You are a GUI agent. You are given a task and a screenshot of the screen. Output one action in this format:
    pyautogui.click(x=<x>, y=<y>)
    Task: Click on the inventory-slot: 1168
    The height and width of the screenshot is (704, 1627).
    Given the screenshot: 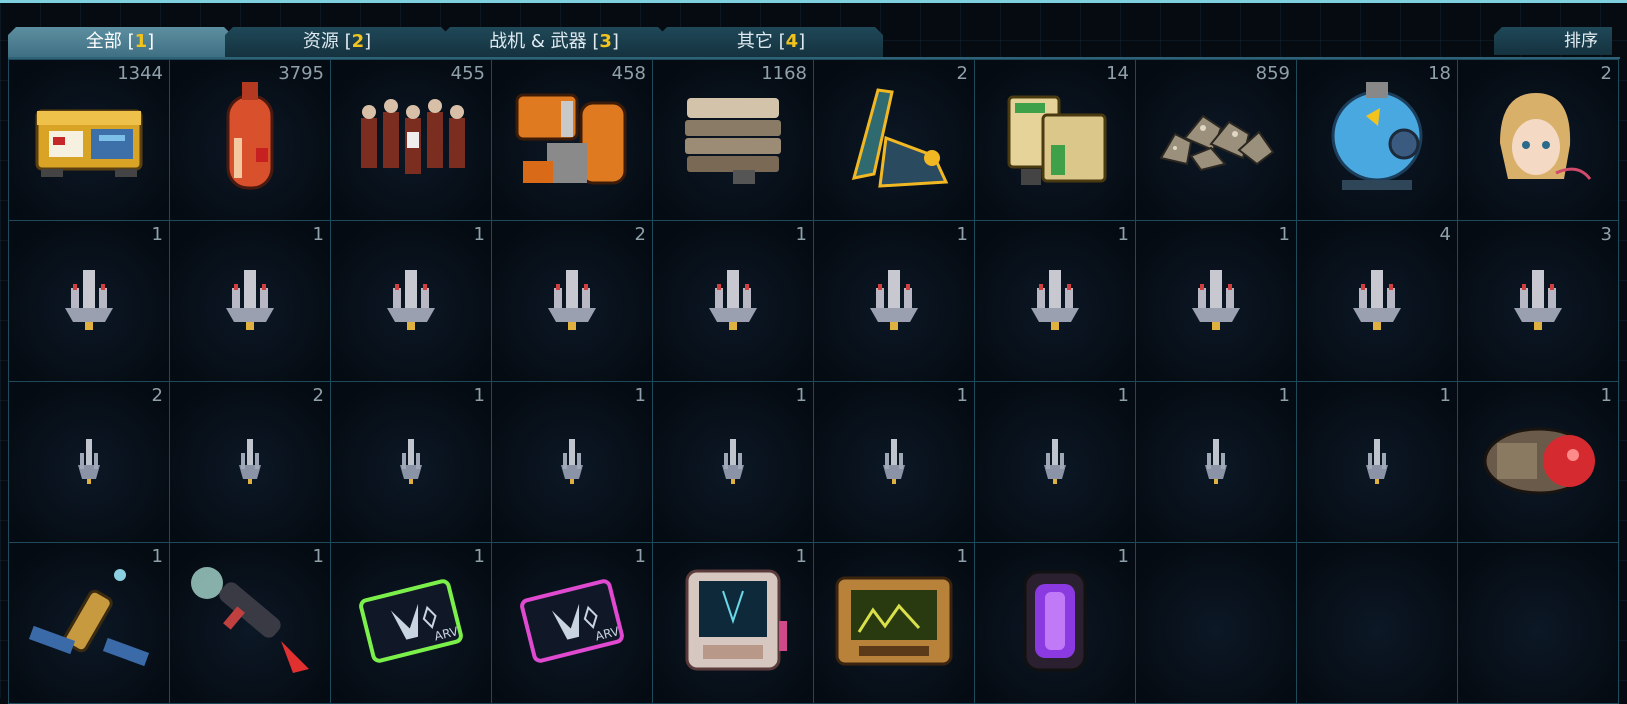 What is the action you would take?
    pyautogui.click(x=733, y=140)
    